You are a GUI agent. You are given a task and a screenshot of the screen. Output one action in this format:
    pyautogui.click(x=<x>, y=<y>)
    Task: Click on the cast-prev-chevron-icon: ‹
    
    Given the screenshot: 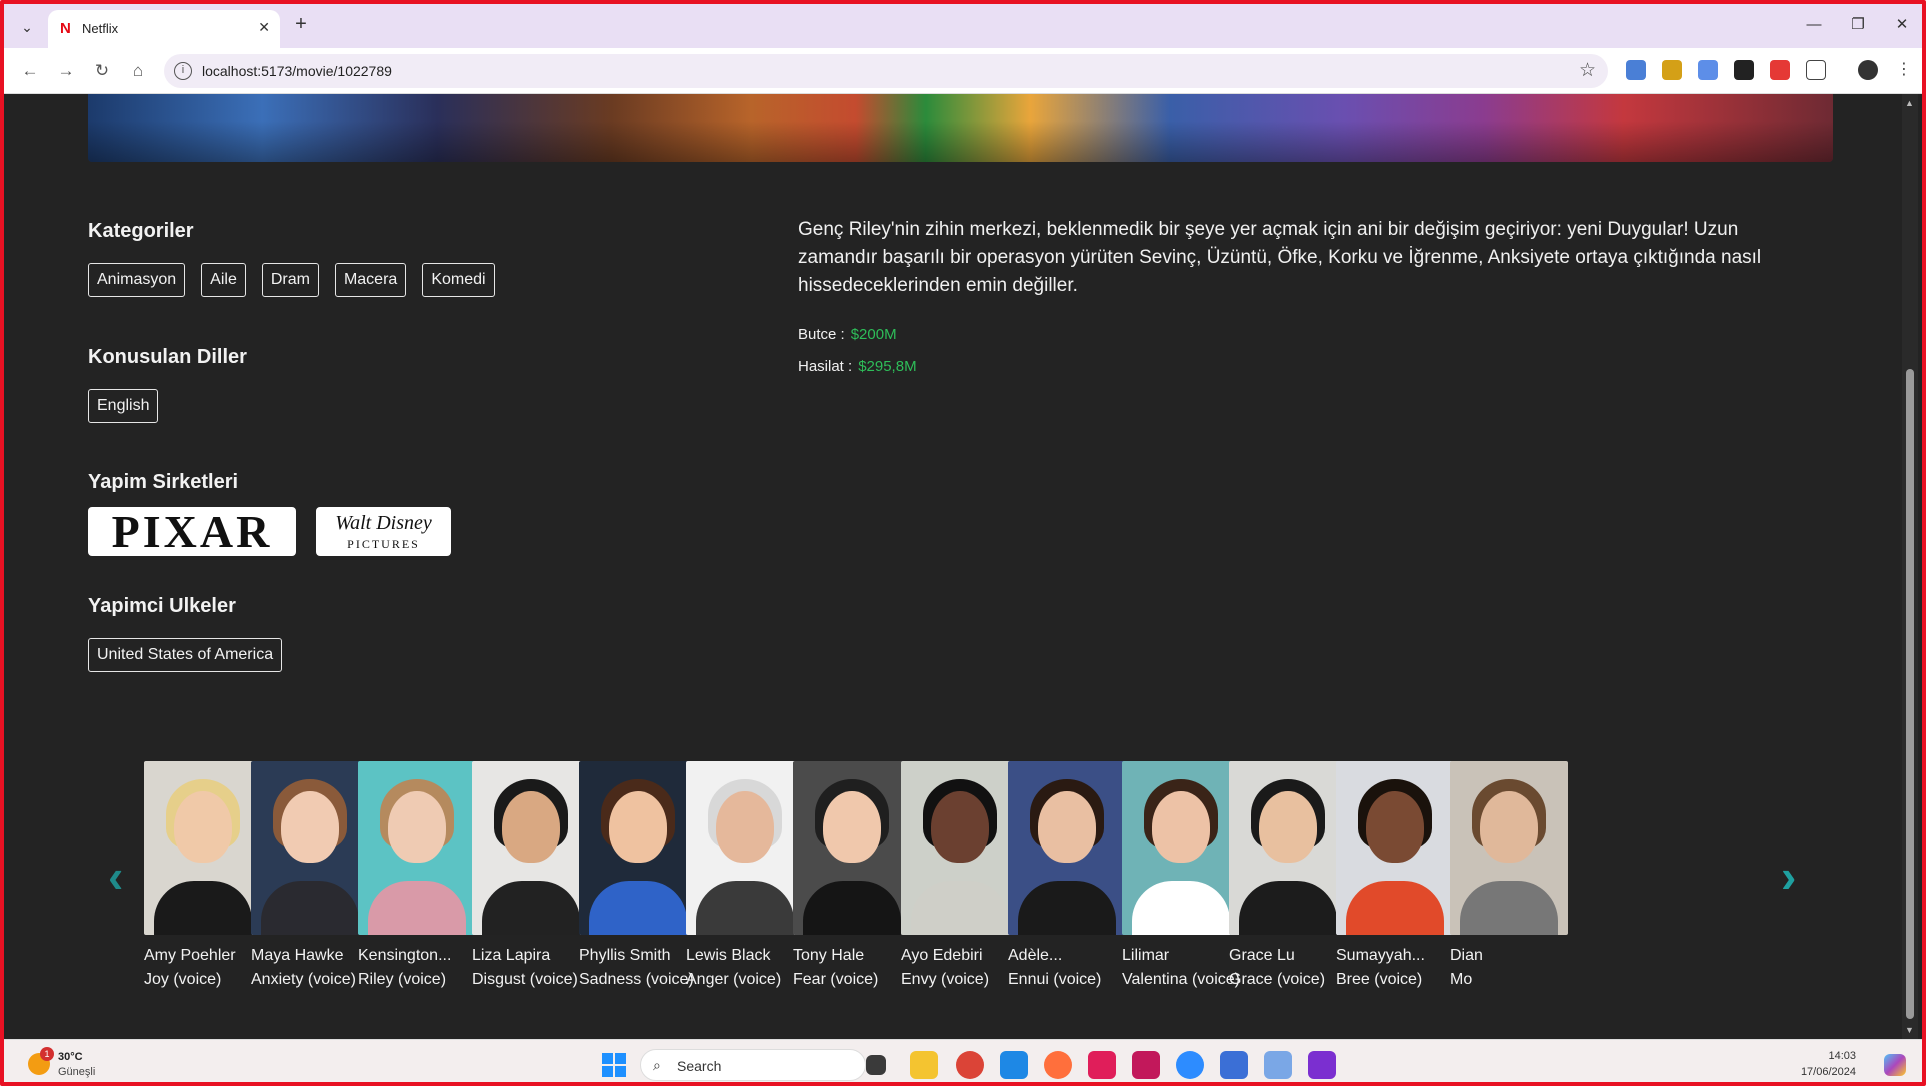 What is the action you would take?
    pyautogui.click(x=115, y=876)
    